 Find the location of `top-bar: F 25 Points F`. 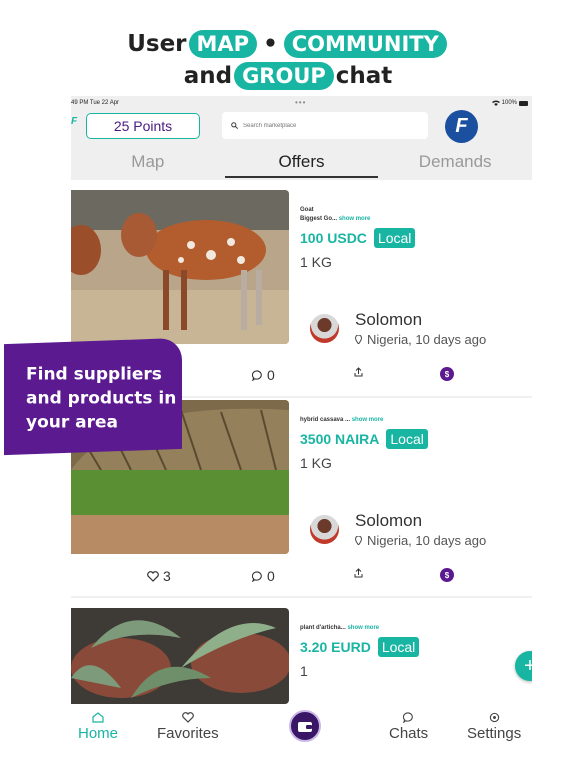

top-bar: F 25 Points F is located at coordinates (301, 127).